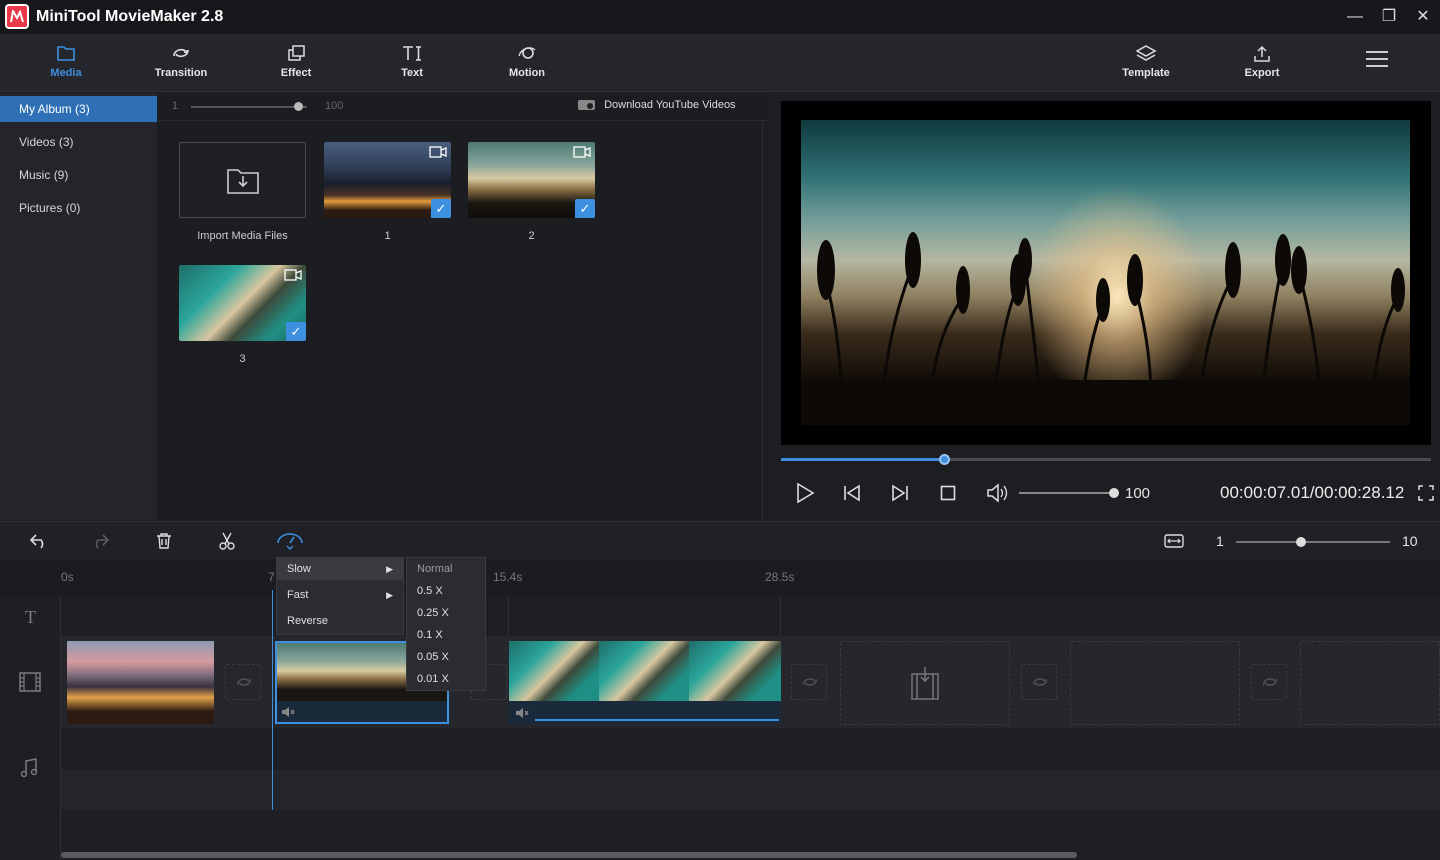 The image size is (1440, 860). I want to click on speed-menu-item-reverse: Reverse, so click(340, 621).